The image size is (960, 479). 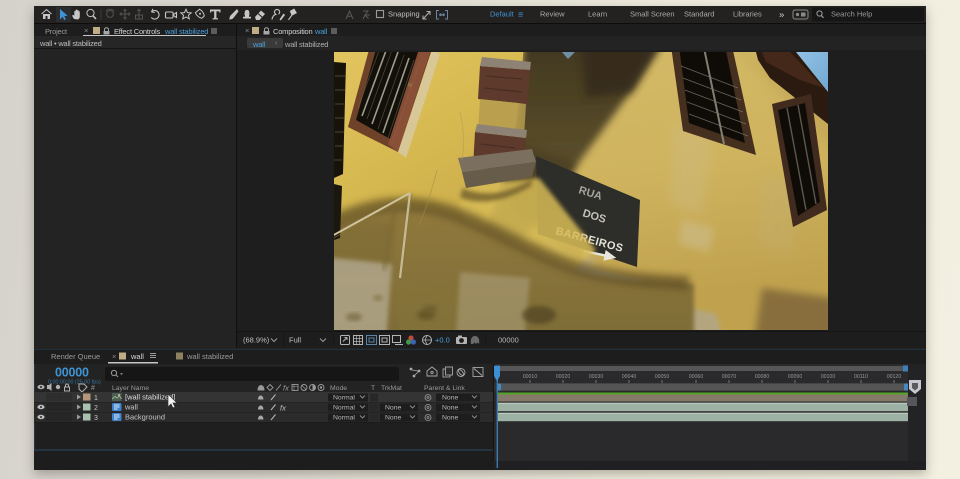 What do you see at coordinates (75, 356) in the screenshot?
I see `svg-text: Render Queue` at bounding box center [75, 356].